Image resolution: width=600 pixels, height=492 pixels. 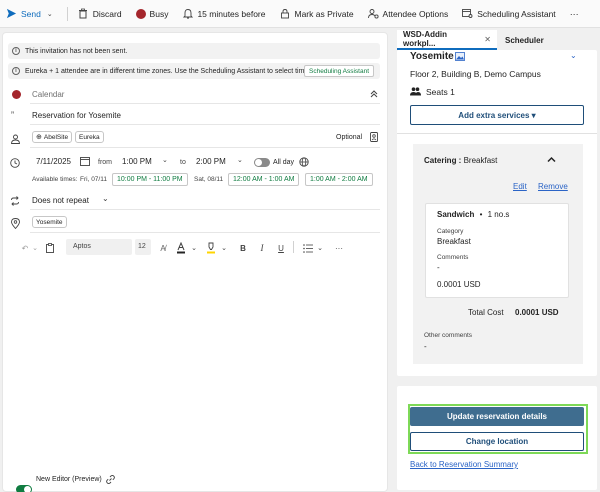 I want to click on repeat-selector: Does not repeat, so click(x=60, y=200).